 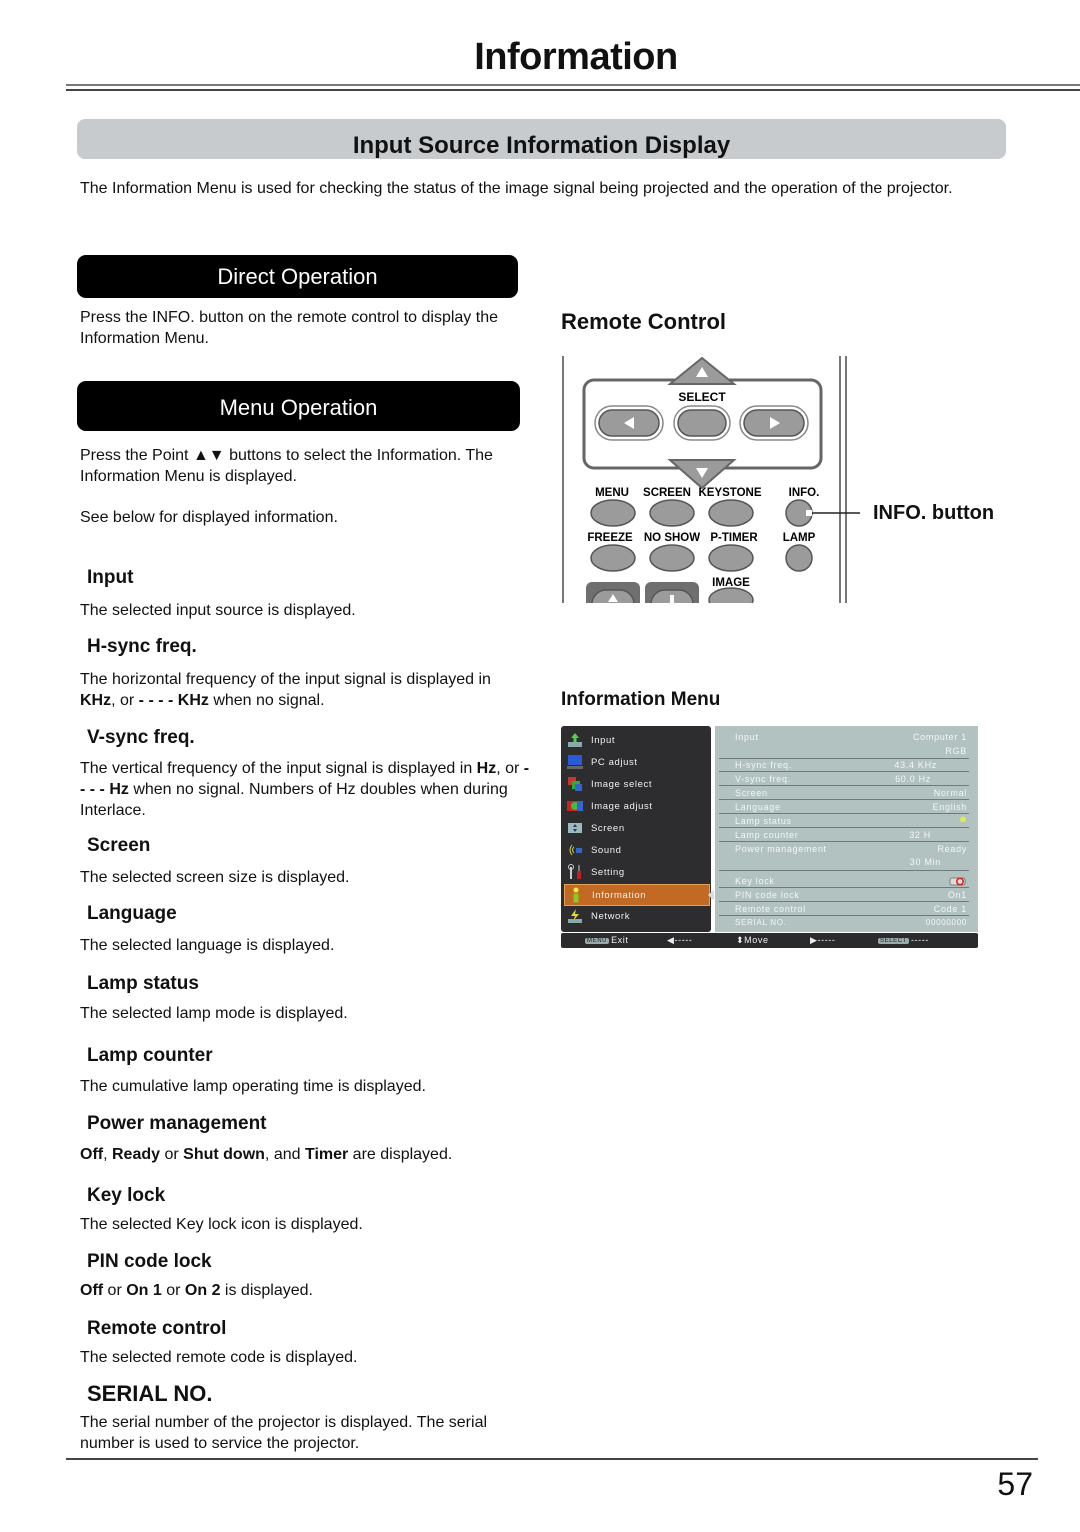 I want to click on info-callout-marker, so click(x=809, y=513).